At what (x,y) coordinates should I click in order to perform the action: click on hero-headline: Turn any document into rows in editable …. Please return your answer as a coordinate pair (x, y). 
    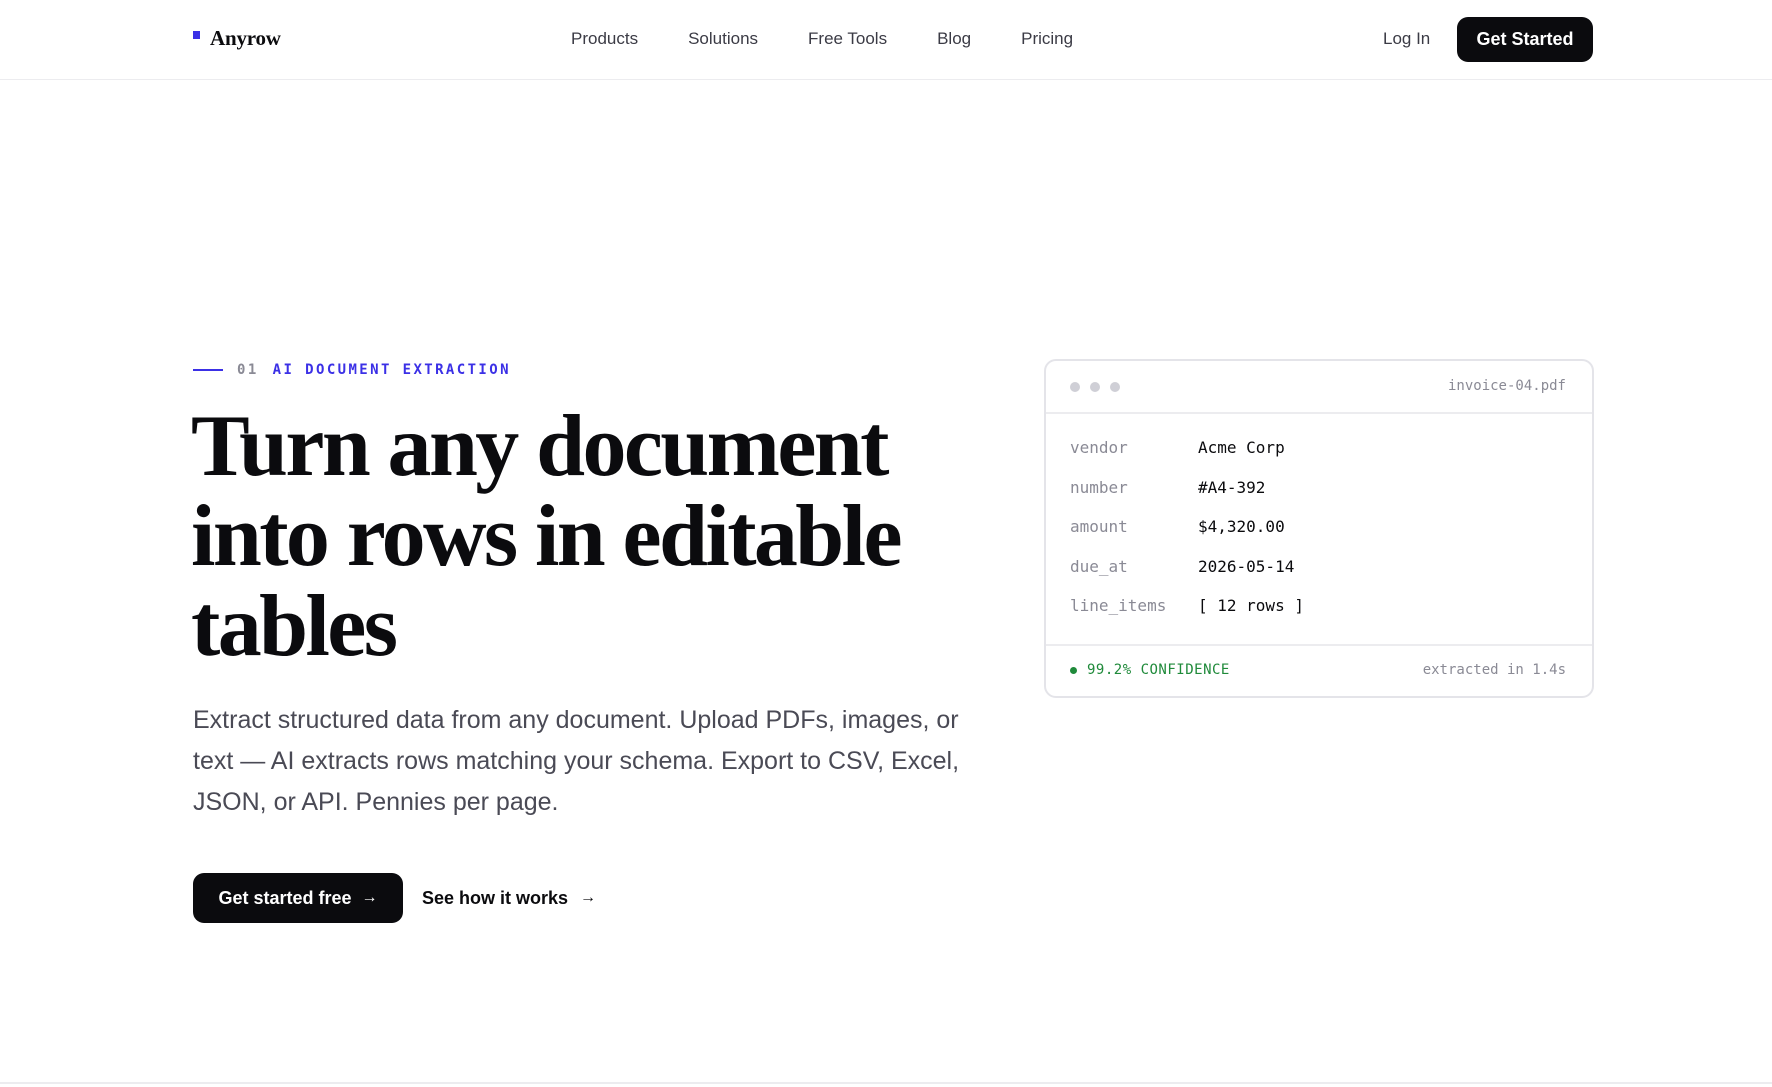
    Looking at the image, I should click on (547, 536).